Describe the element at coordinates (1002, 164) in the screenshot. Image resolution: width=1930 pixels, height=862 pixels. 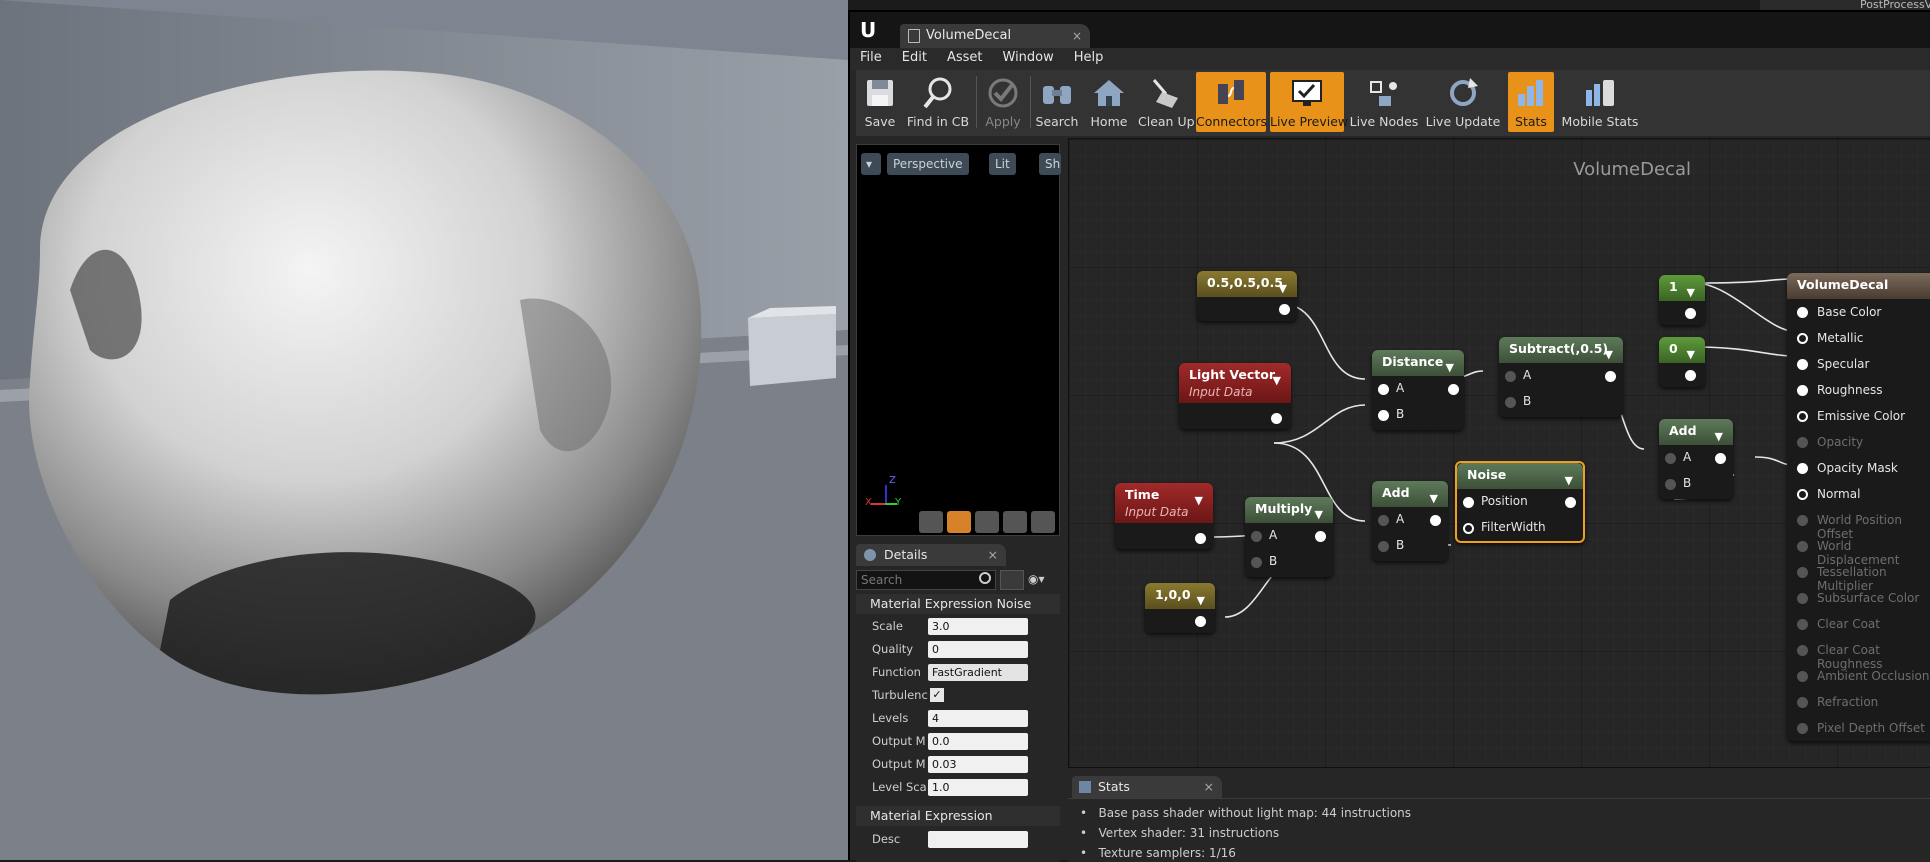
I see `lit-button: Lit` at that location.